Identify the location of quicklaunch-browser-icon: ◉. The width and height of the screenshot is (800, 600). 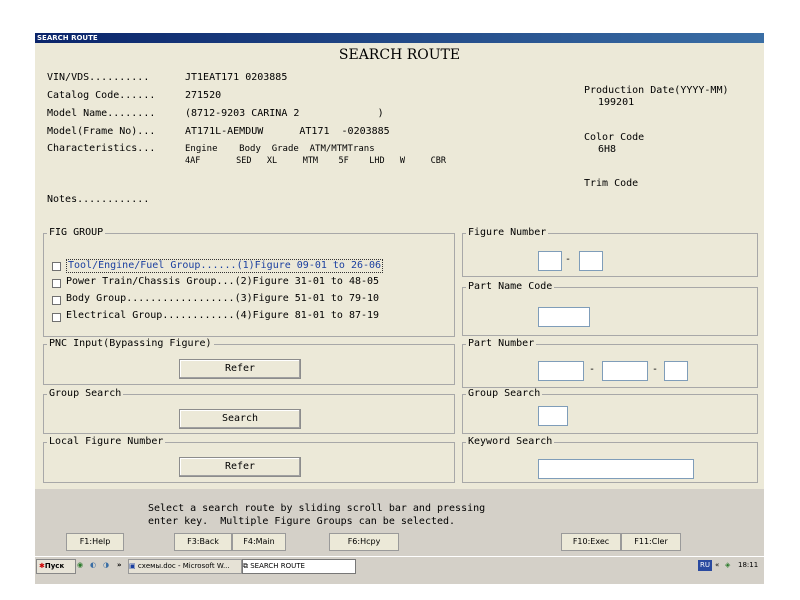
(80, 565).